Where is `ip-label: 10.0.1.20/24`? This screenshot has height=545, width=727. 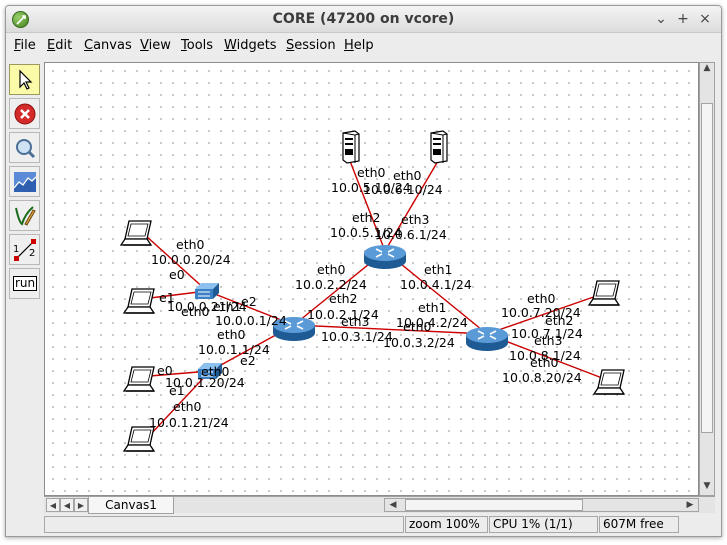 ip-label: 10.0.1.20/24 is located at coordinates (205, 382).